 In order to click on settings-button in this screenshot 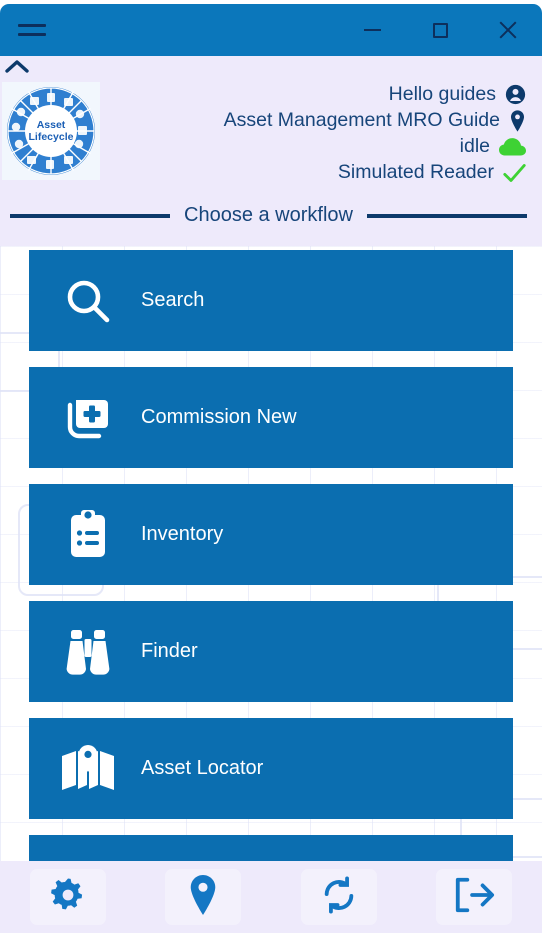, I will do `click(67, 897)`.